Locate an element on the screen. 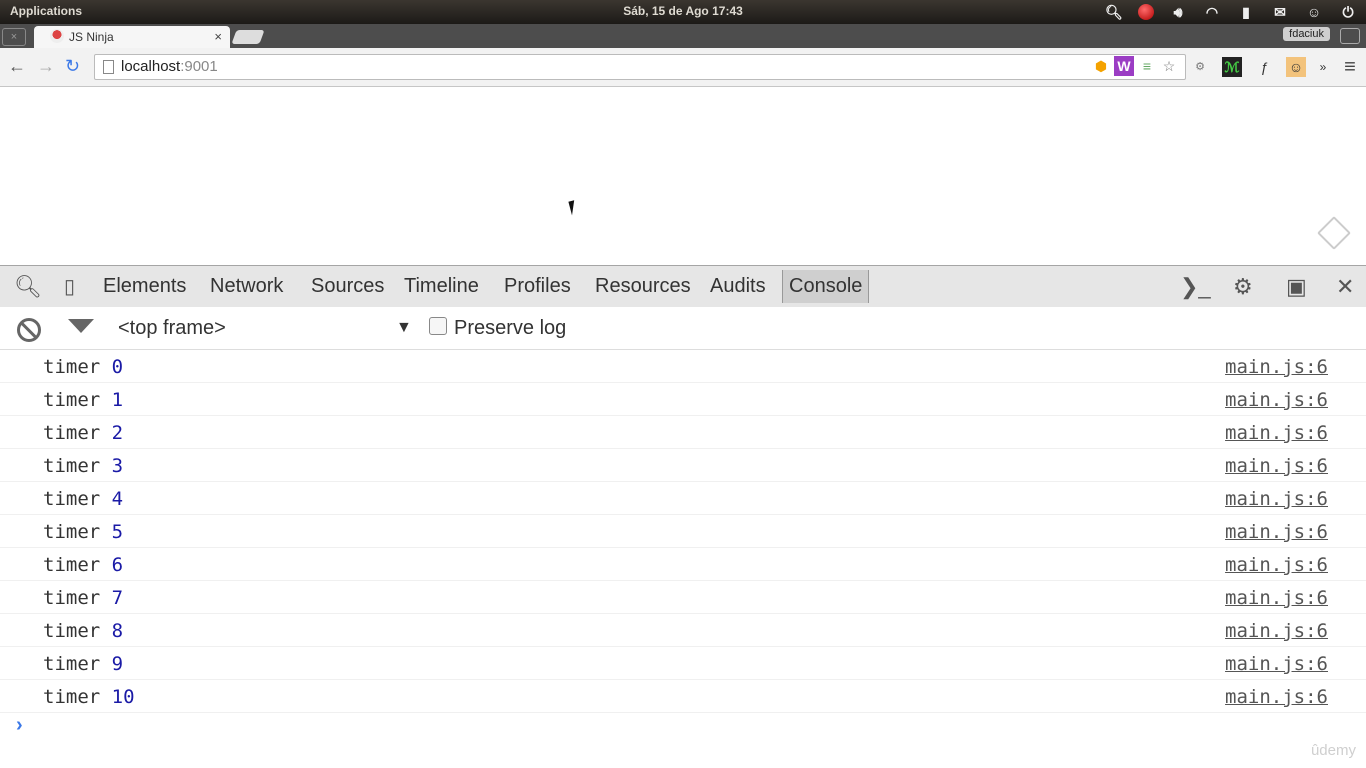 Image resolution: width=1366 pixels, height=768 pixels. console-prompt: › is located at coordinates (19, 725).